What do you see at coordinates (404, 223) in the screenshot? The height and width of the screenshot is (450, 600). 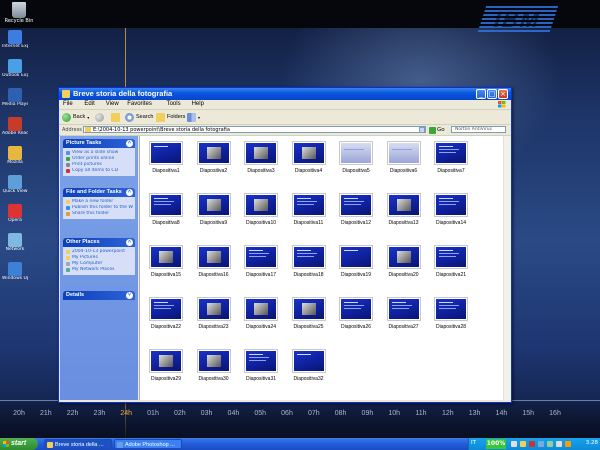 I see `slide-filename: Diapositiva13` at bounding box center [404, 223].